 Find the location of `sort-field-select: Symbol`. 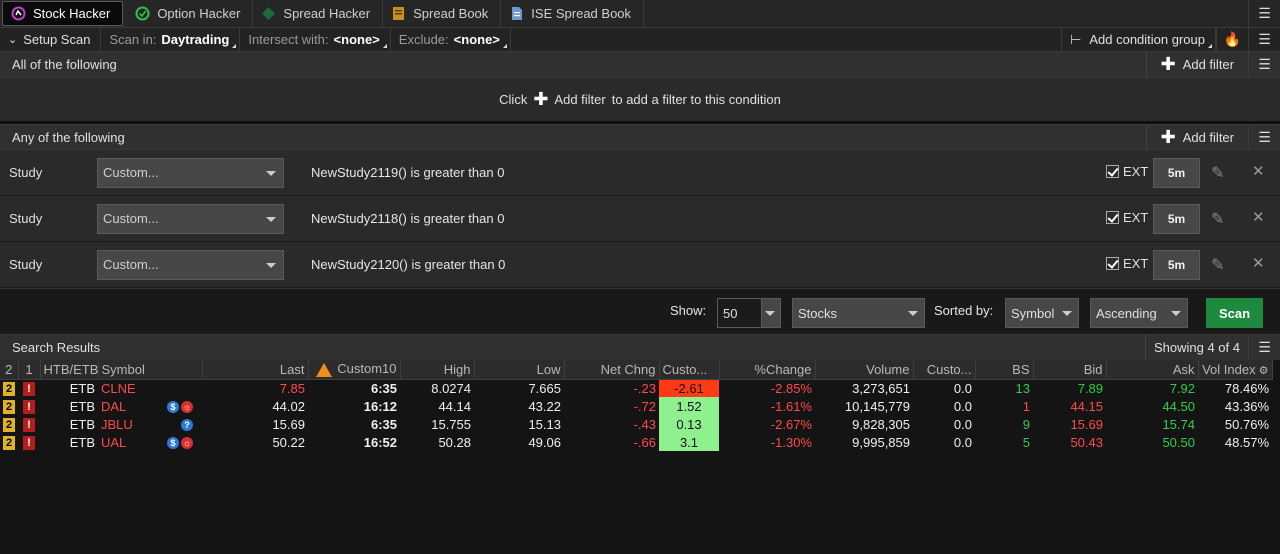

sort-field-select: Symbol is located at coordinates (1042, 313).